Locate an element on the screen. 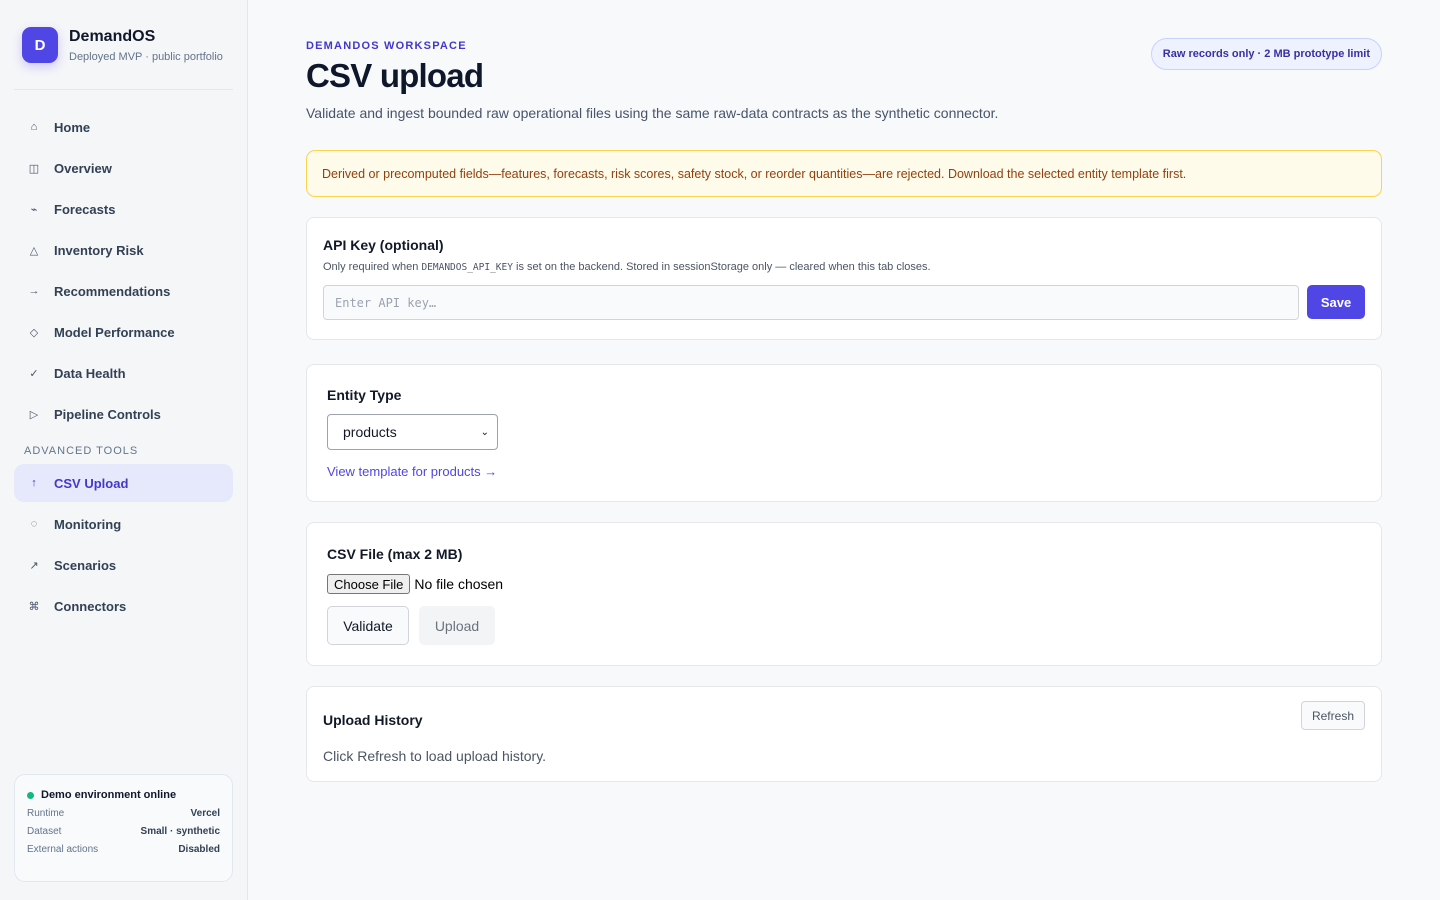  sidebar-item-label: Recommendations is located at coordinates (112, 291).